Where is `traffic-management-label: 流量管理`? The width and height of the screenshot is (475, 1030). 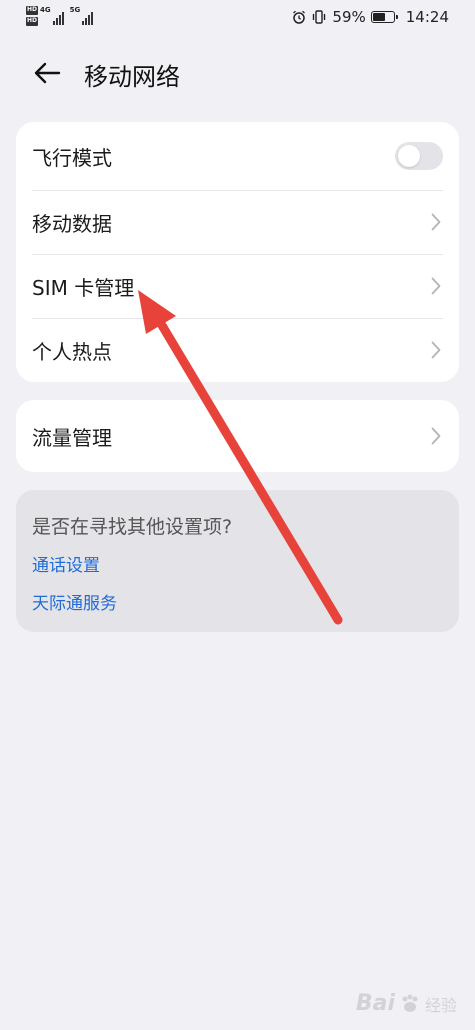
traffic-management-label: 流量管理 is located at coordinates (72, 437).